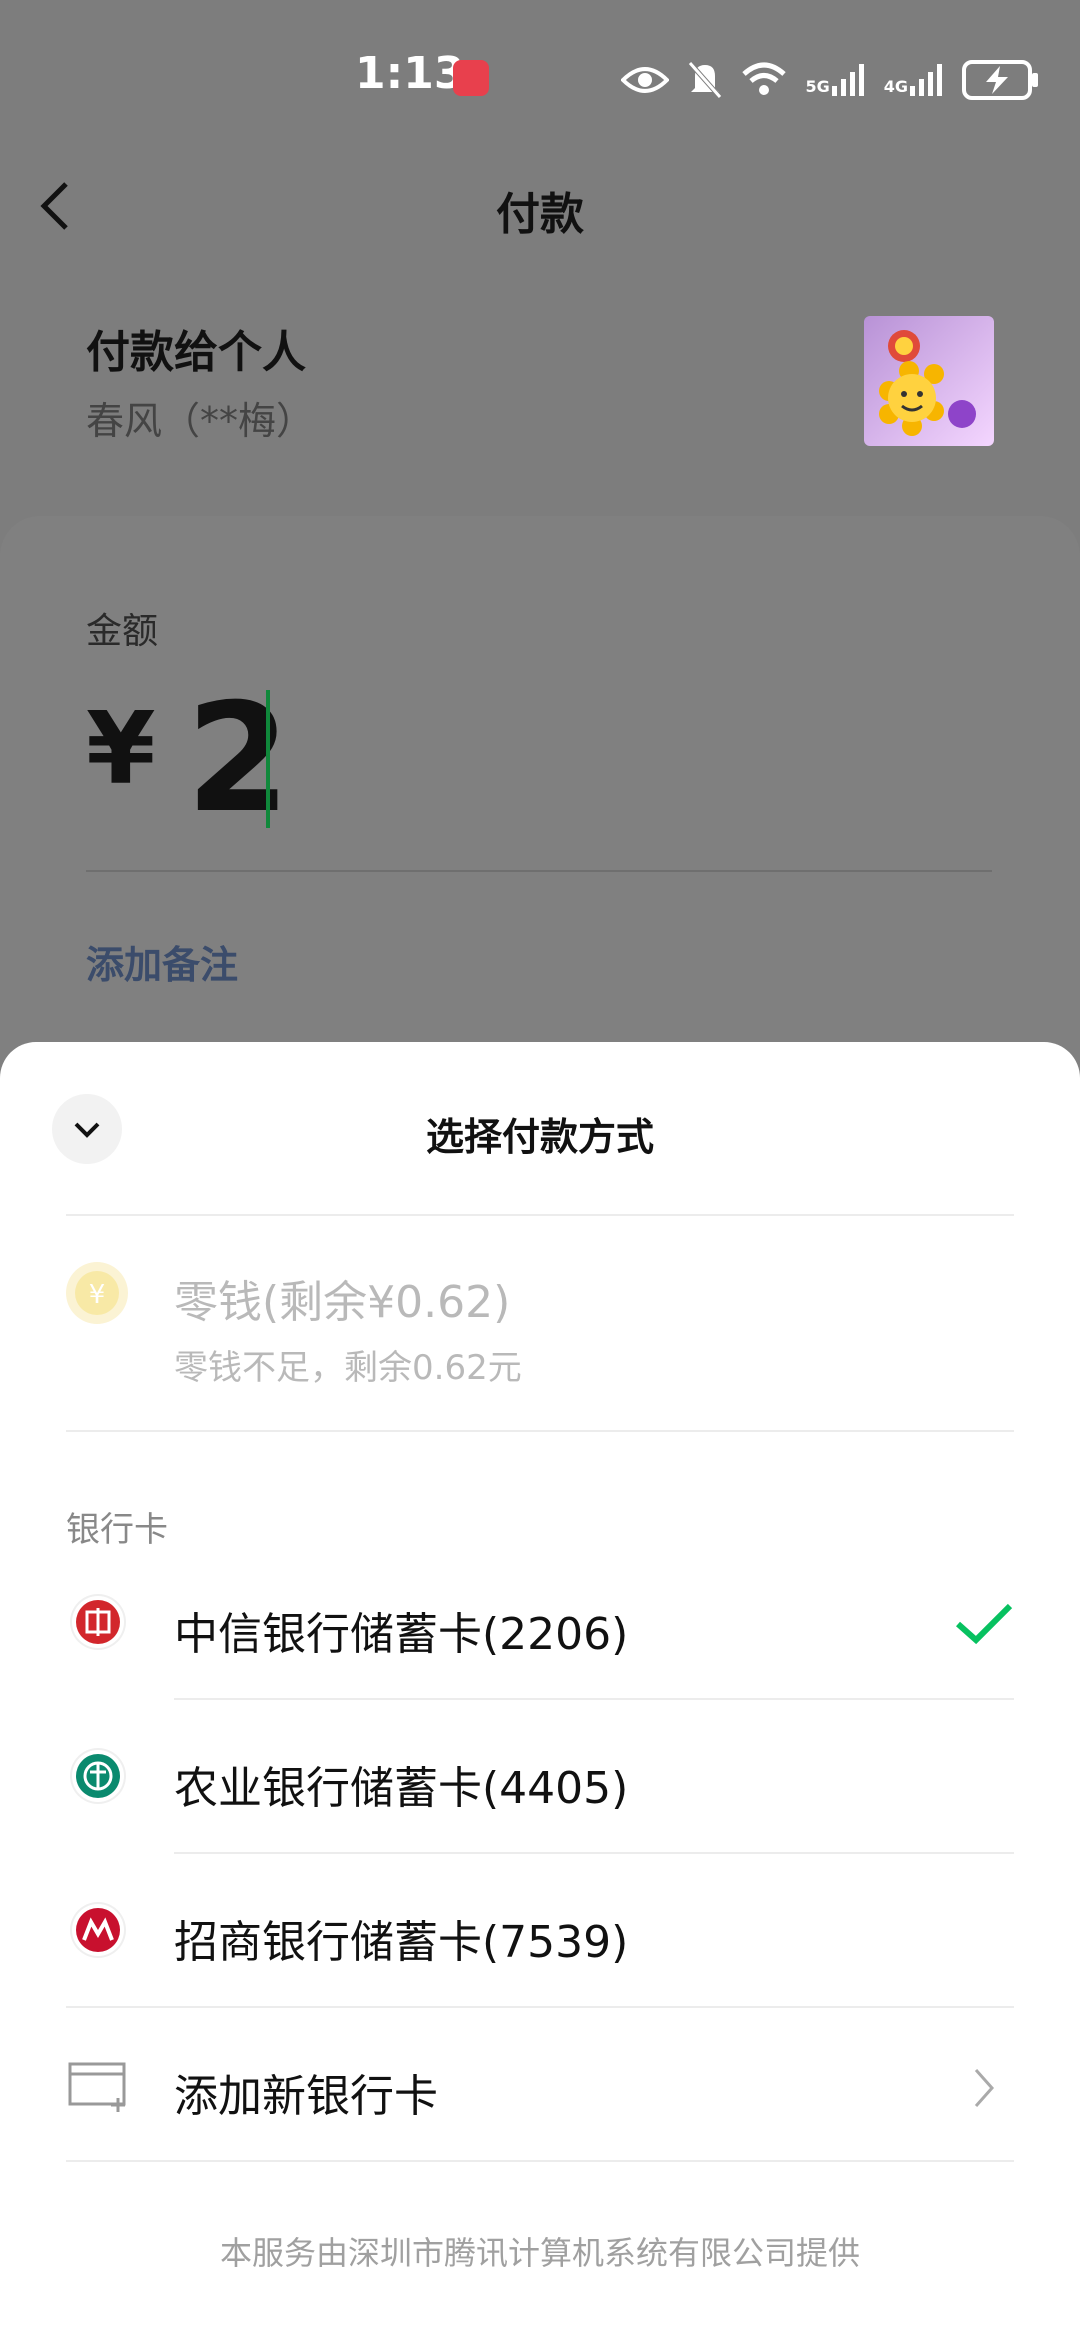 The height and width of the screenshot is (2340, 1080). Describe the element at coordinates (410, 73) in the screenshot. I see `status-time: 1:13` at that location.